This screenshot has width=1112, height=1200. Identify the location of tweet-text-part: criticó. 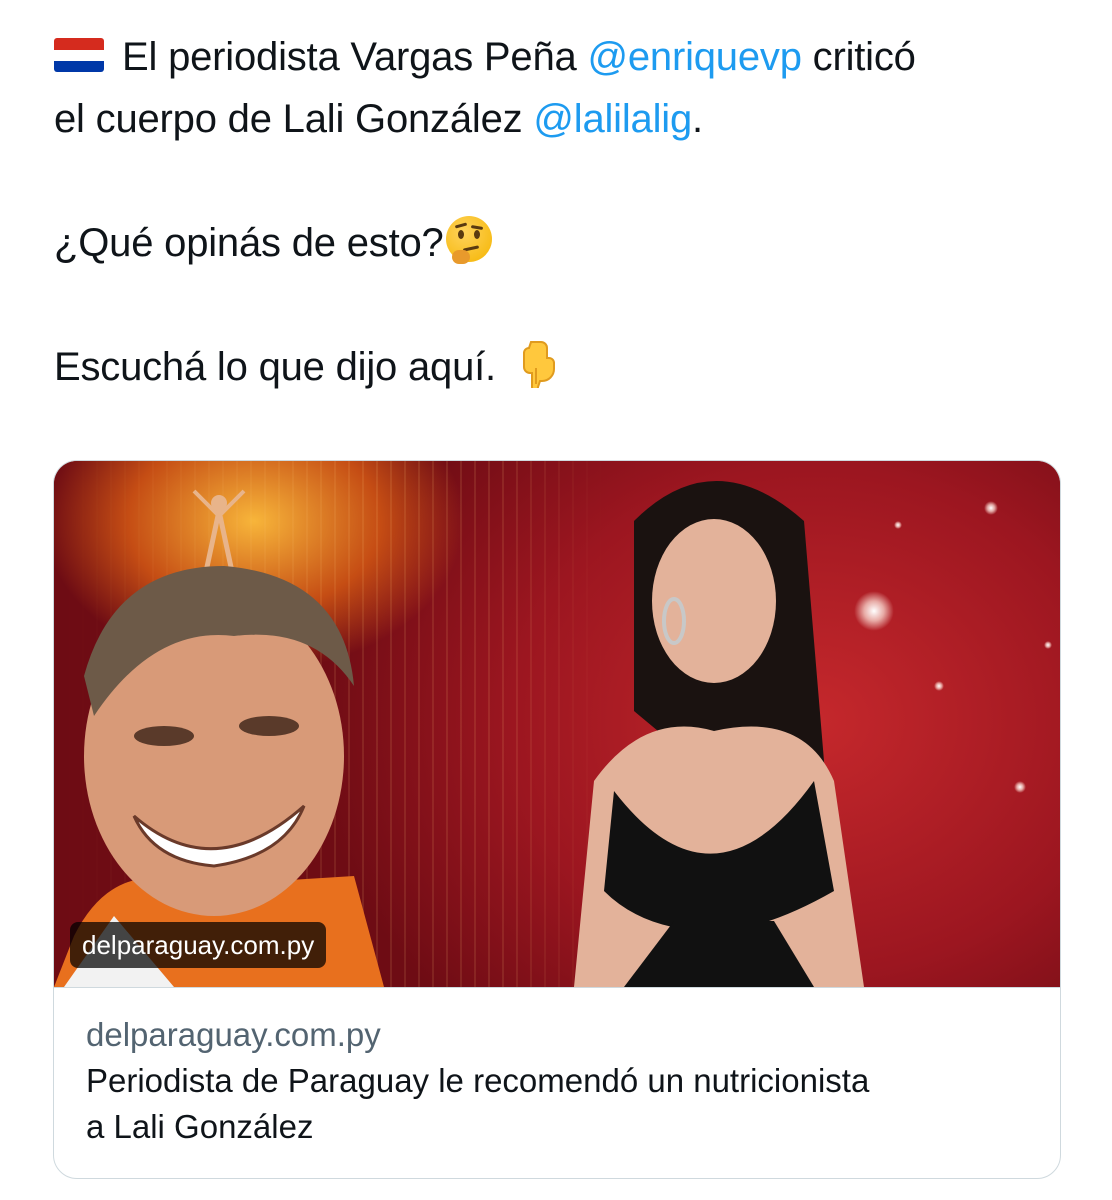
(858, 57).